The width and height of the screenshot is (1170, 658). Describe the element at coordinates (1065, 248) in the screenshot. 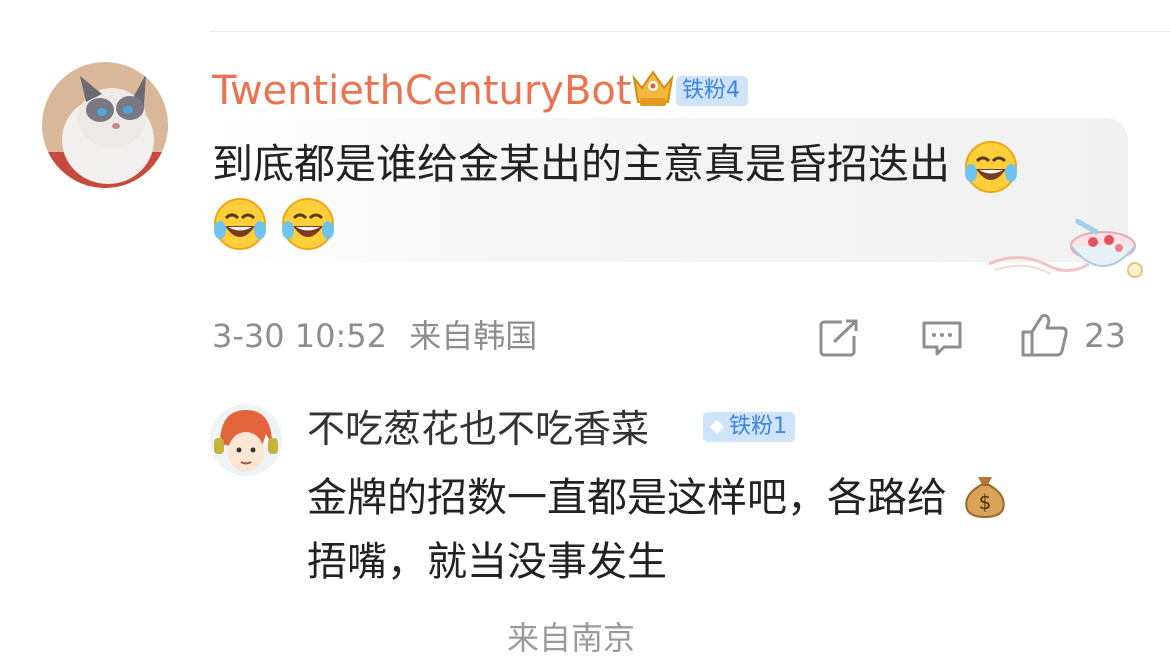

I see `dessert-bowl-decoration-icon` at that location.